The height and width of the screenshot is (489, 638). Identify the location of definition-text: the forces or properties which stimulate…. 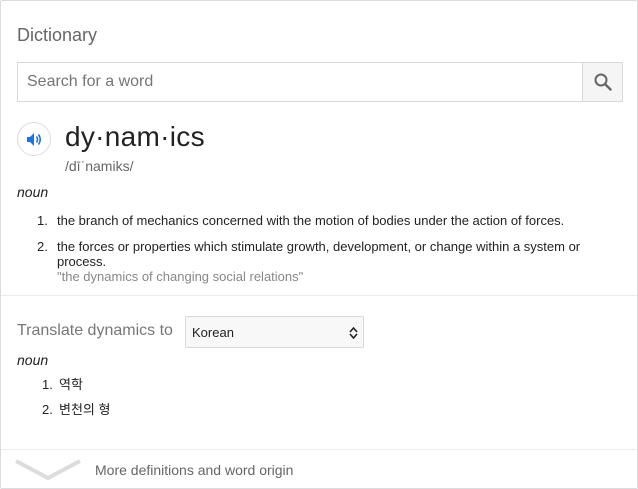
(319, 254).